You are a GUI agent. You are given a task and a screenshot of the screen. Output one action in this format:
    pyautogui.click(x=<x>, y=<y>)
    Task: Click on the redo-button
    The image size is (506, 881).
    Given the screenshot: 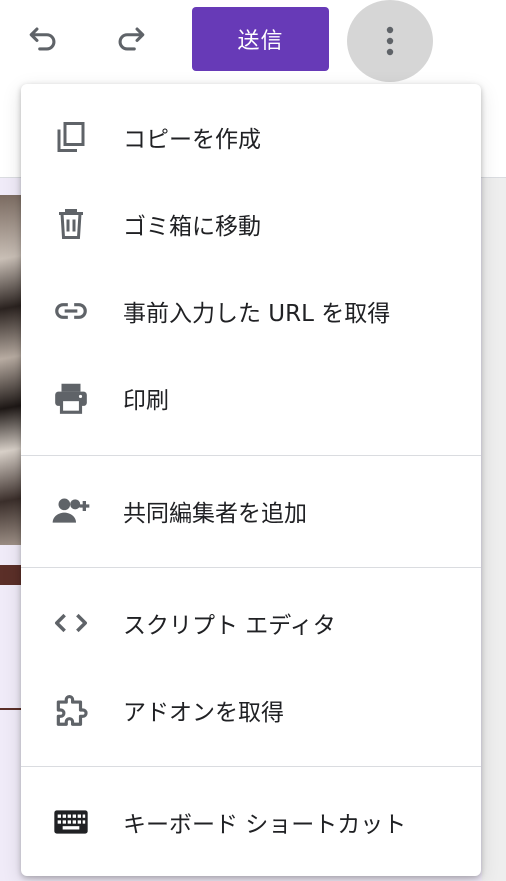 What is the action you would take?
    pyautogui.click(x=130, y=39)
    